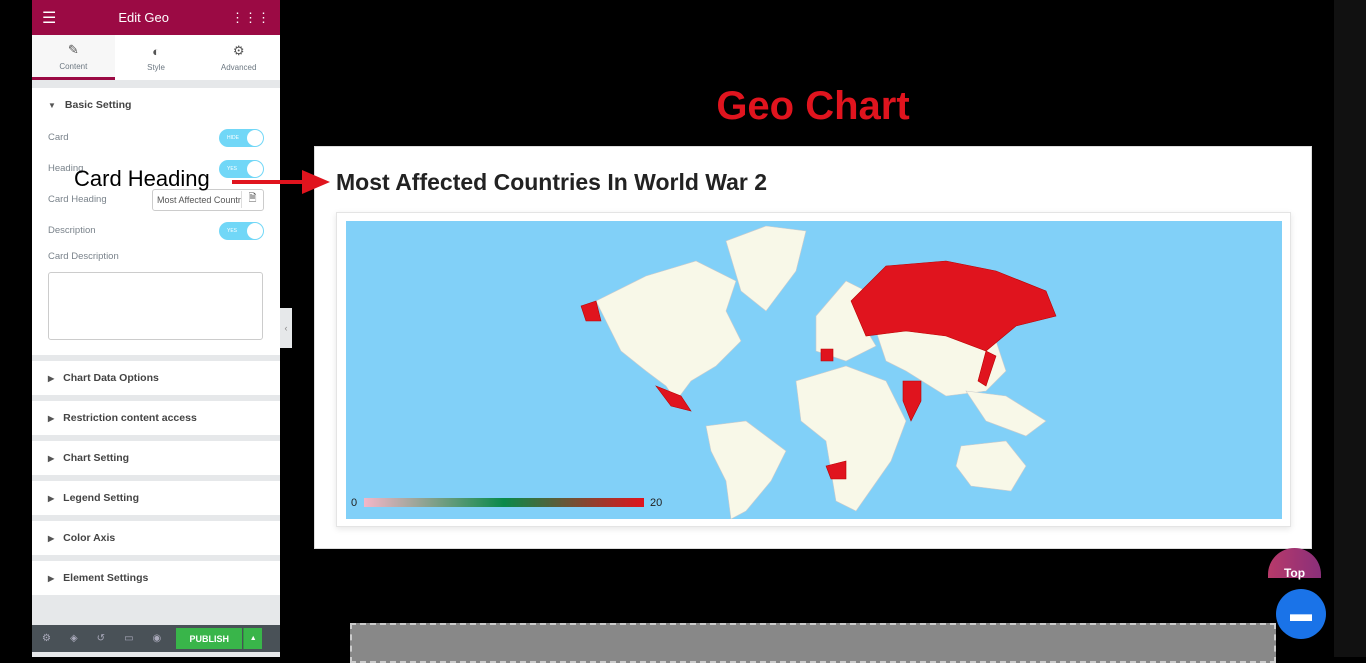 The image size is (1366, 663). Describe the element at coordinates (827, 355) in the screenshot. I see `region-germany` at that location.